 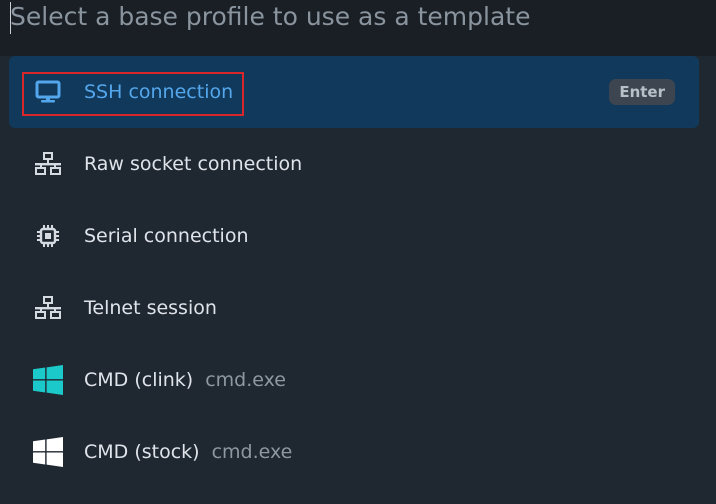 I want to click on profile-item-label: Telnet session, so click(x=150, y=308).